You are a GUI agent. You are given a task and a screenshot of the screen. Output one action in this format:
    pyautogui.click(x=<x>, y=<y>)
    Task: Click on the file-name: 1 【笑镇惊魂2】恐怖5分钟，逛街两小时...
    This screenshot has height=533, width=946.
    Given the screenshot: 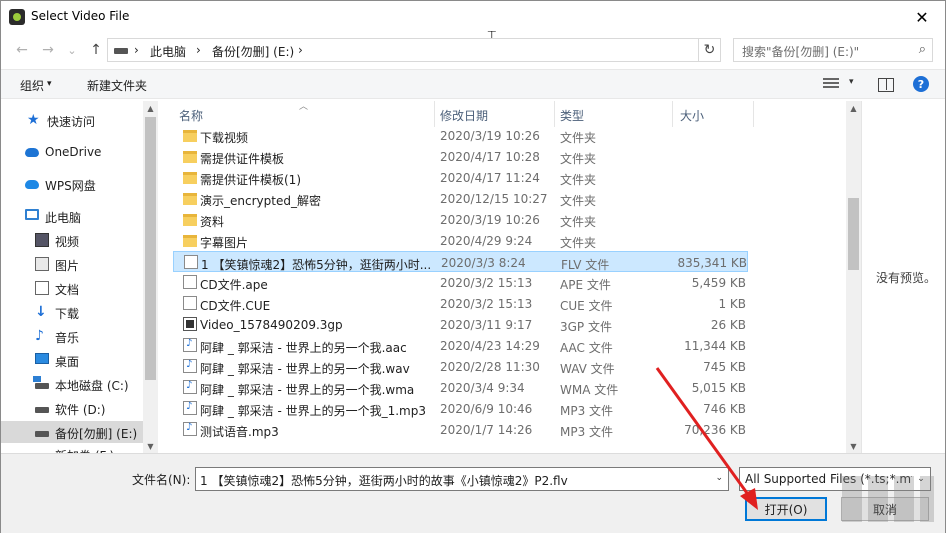 What is the action you would take?
    pyautogui.click(x=316, y=265)
    